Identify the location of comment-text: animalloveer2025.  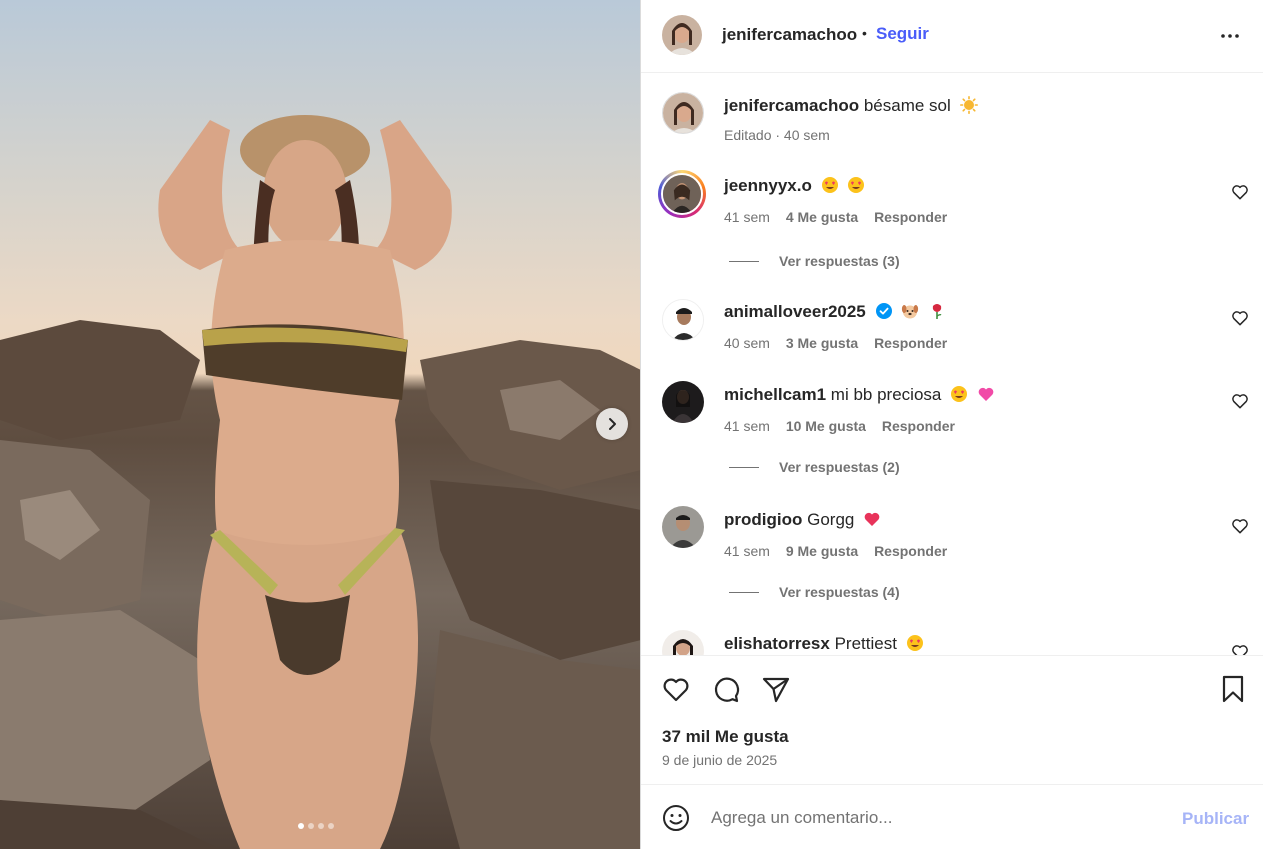
(835, 312).